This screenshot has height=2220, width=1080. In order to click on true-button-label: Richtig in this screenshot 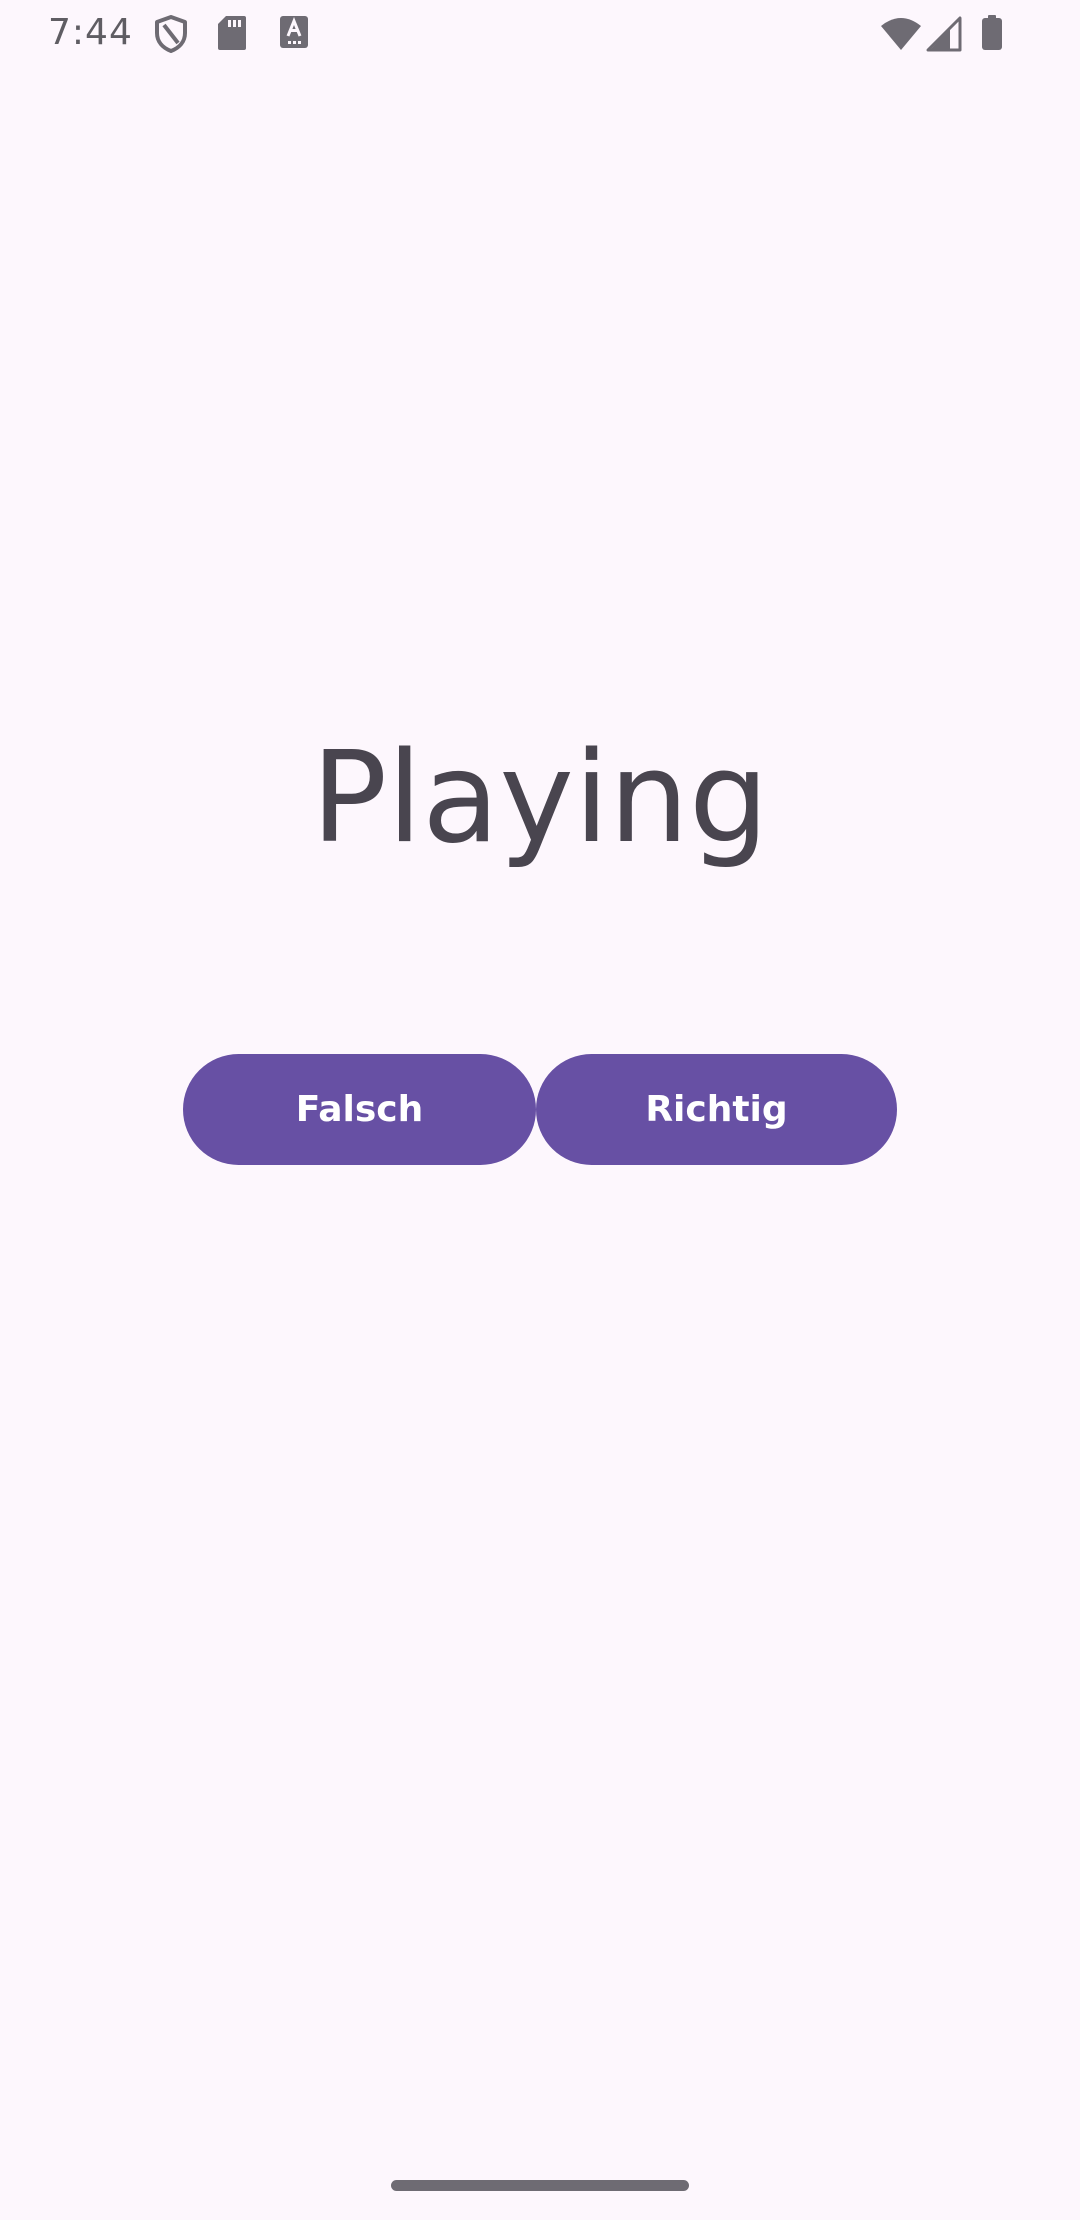, I will do `click(716, 1109)`.